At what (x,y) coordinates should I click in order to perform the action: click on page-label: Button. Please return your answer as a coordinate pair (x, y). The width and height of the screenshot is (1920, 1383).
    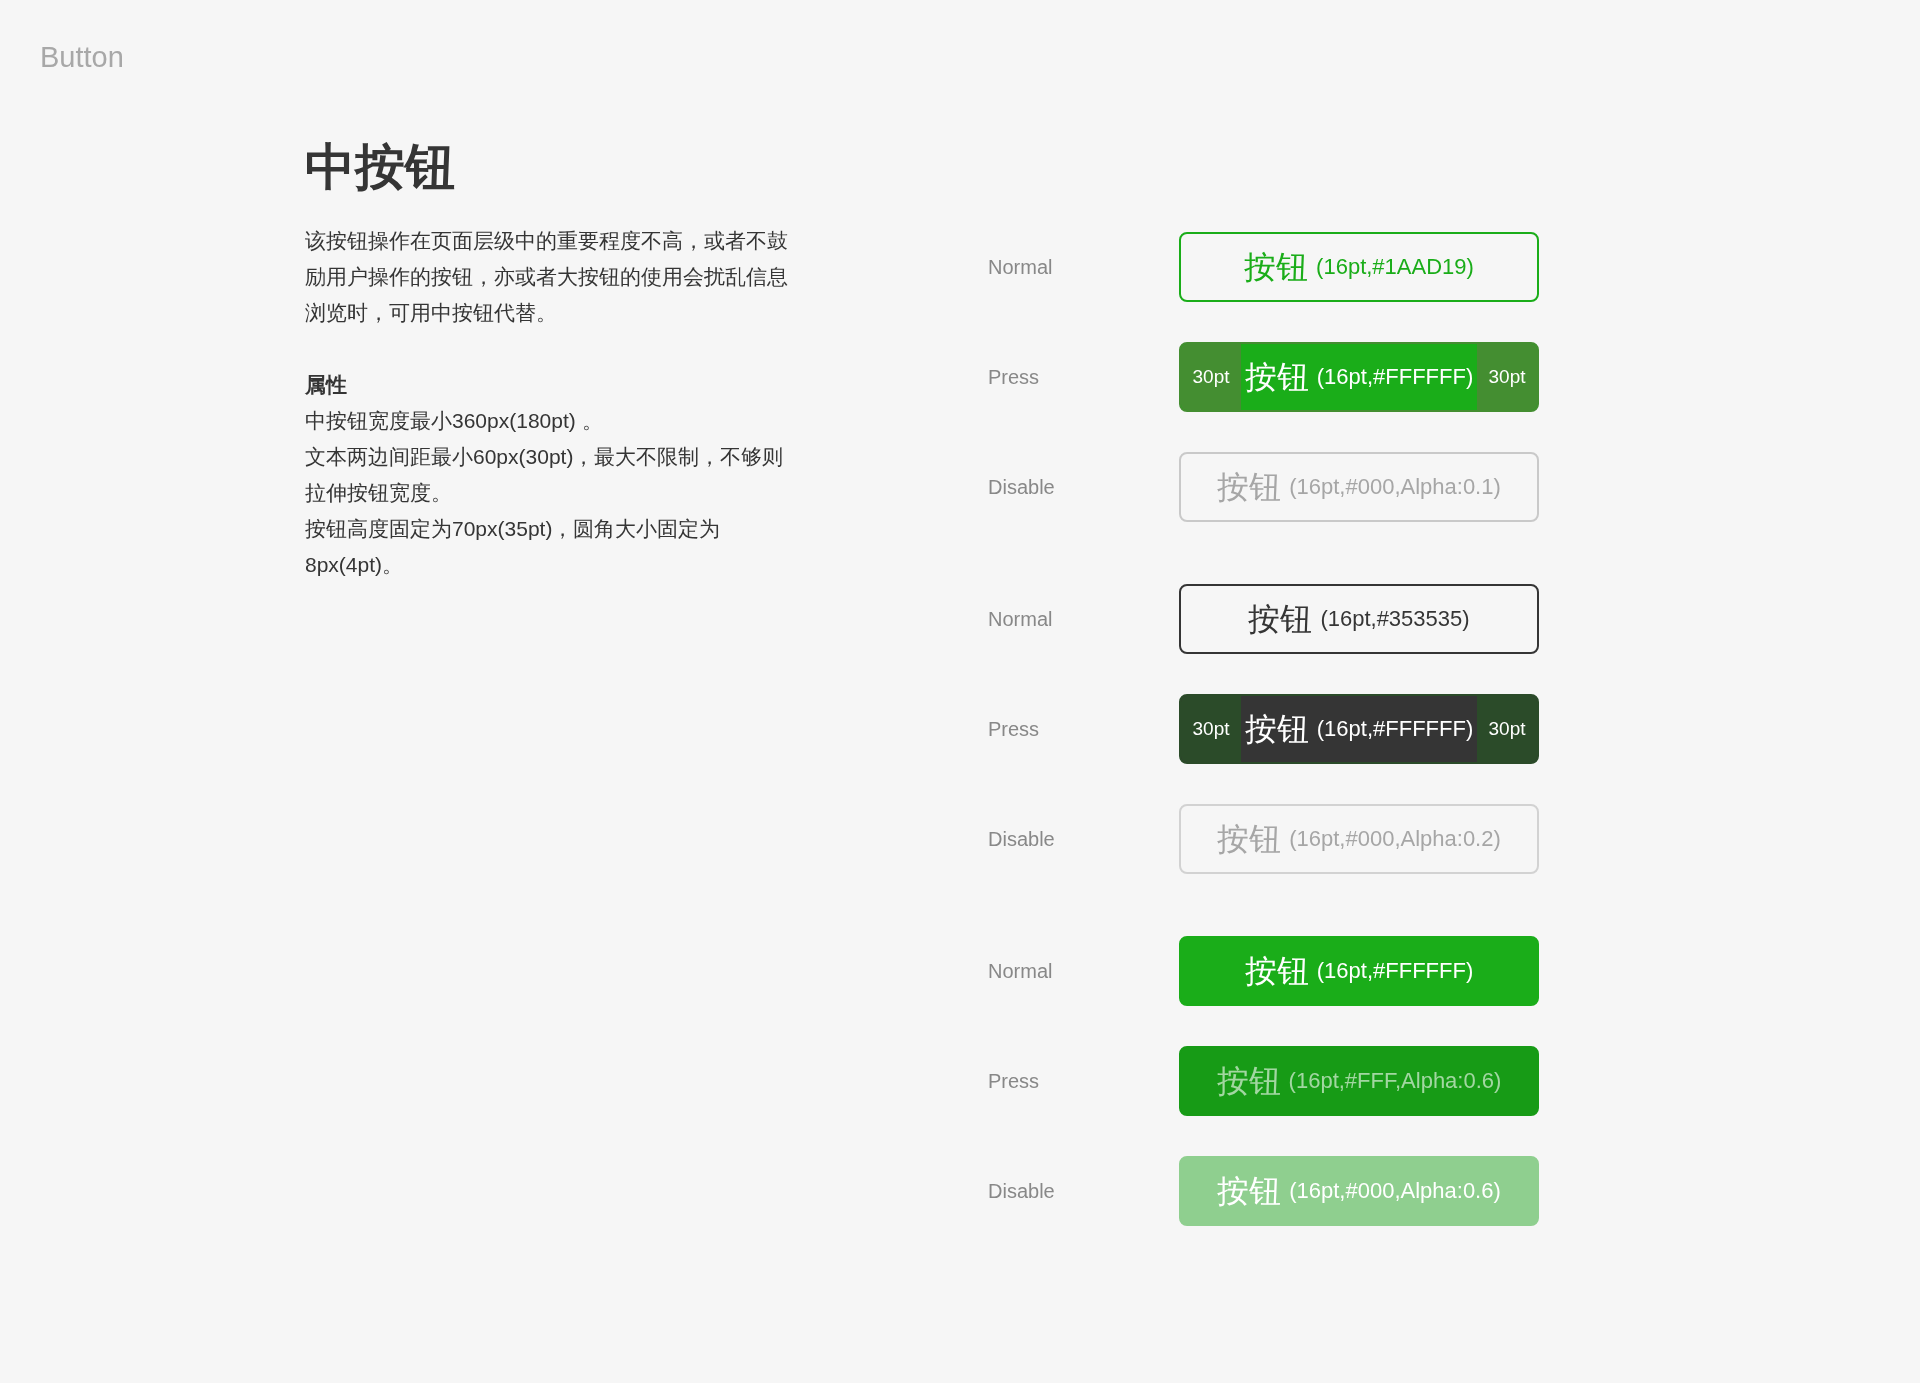
    Looking at the image, I should click on (82, 57).